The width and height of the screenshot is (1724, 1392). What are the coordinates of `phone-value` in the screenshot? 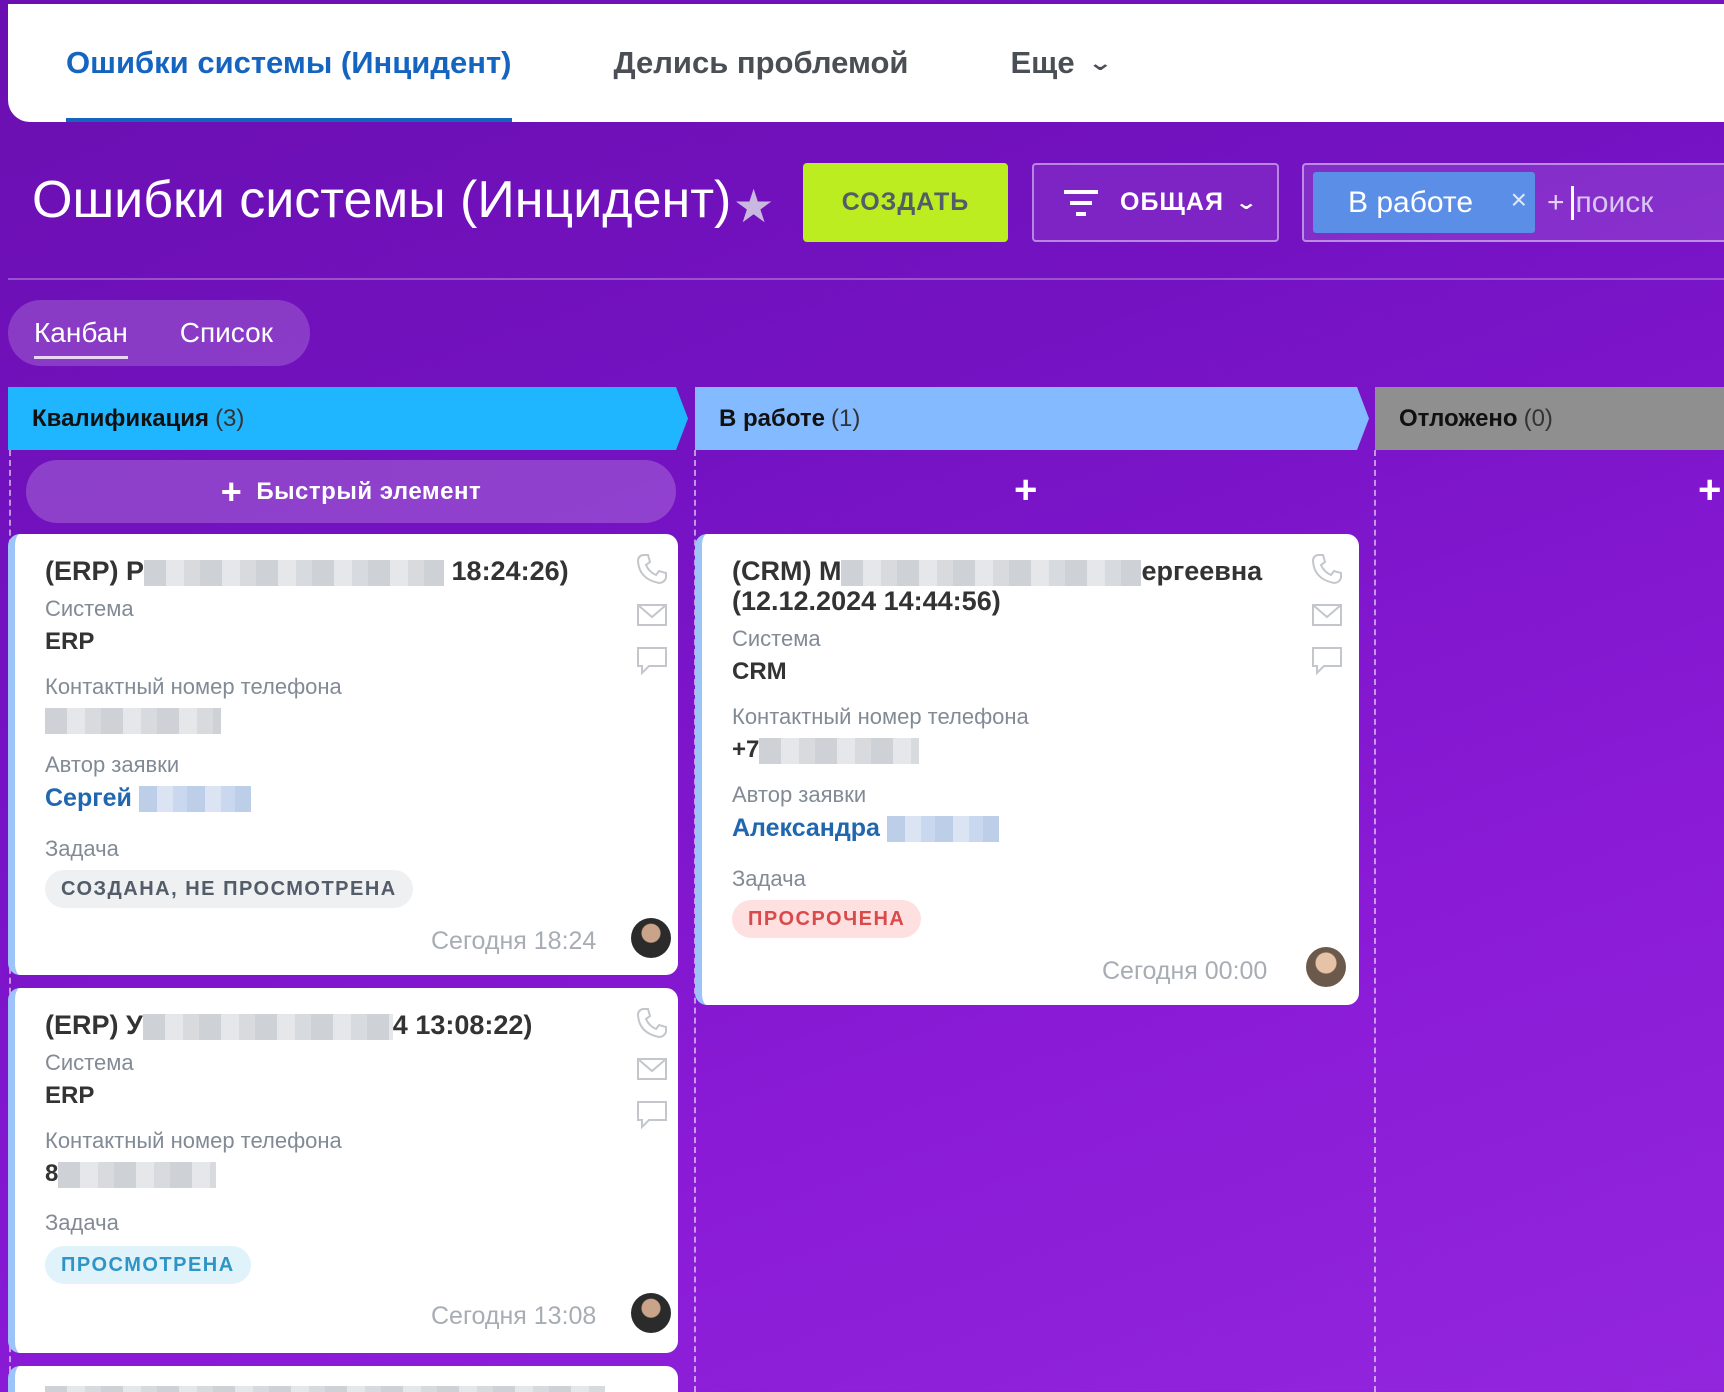 It's located at (133, 720).